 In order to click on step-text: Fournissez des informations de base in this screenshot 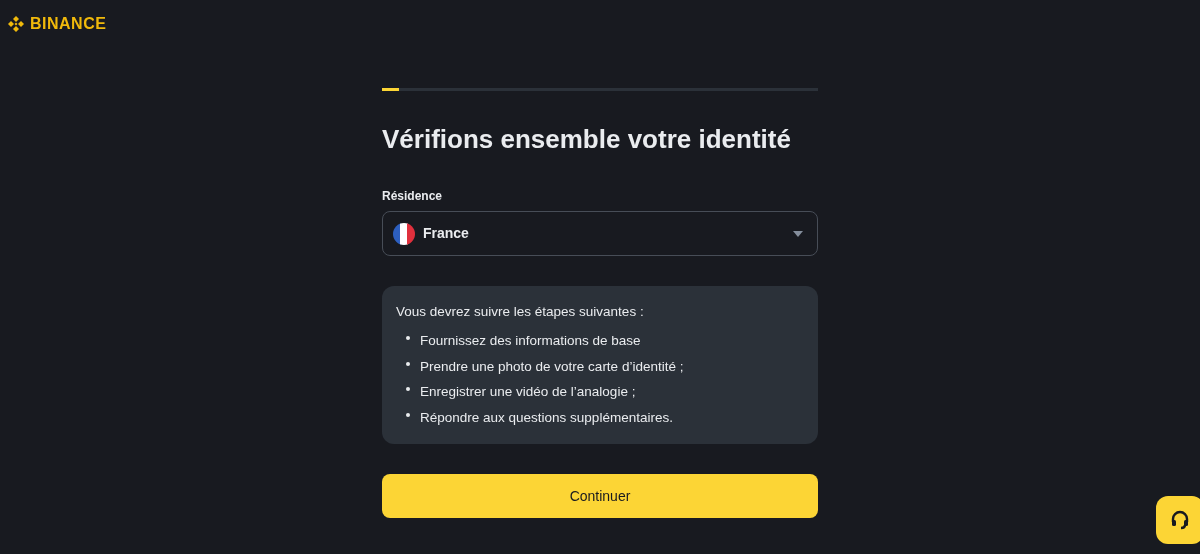, I will do `click(530, 341)`.